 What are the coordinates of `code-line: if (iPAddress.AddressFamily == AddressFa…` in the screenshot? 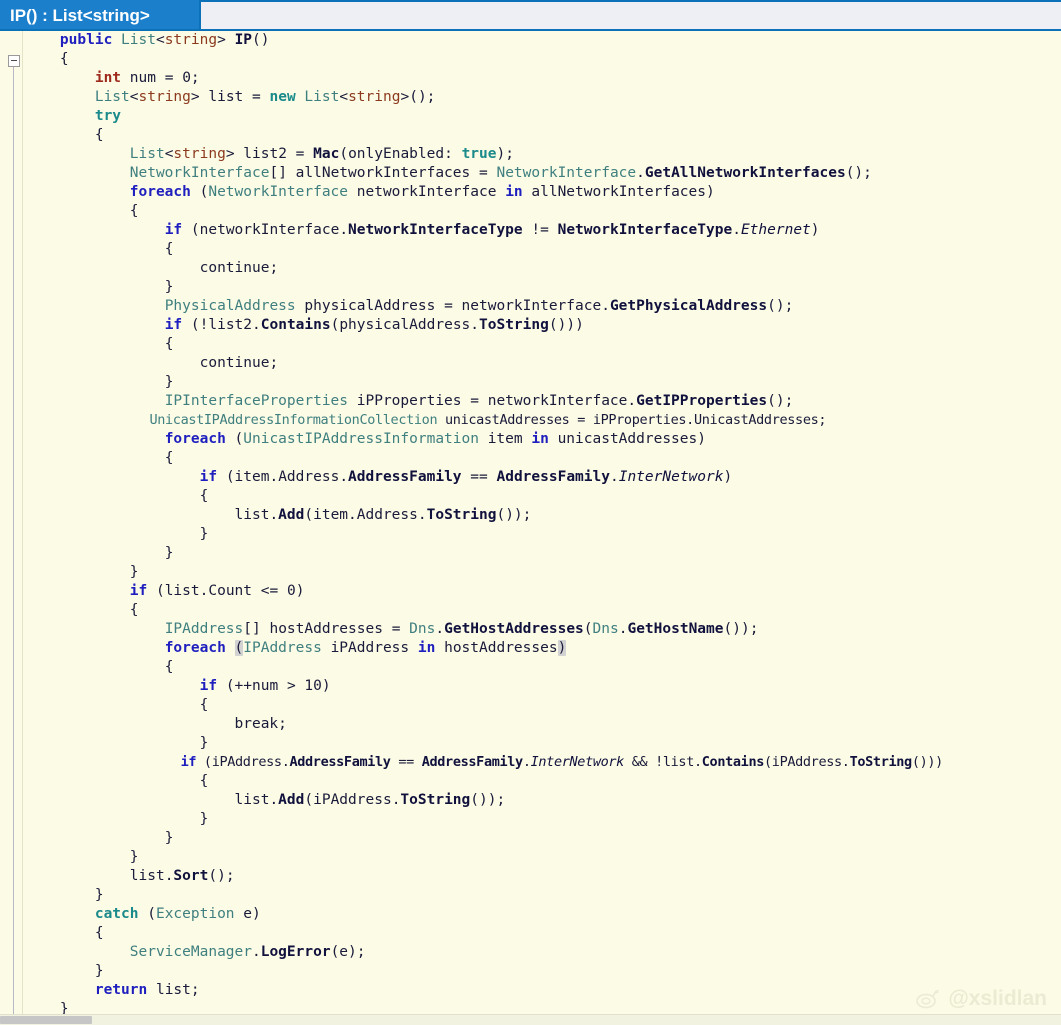 It's located at (542, 762).